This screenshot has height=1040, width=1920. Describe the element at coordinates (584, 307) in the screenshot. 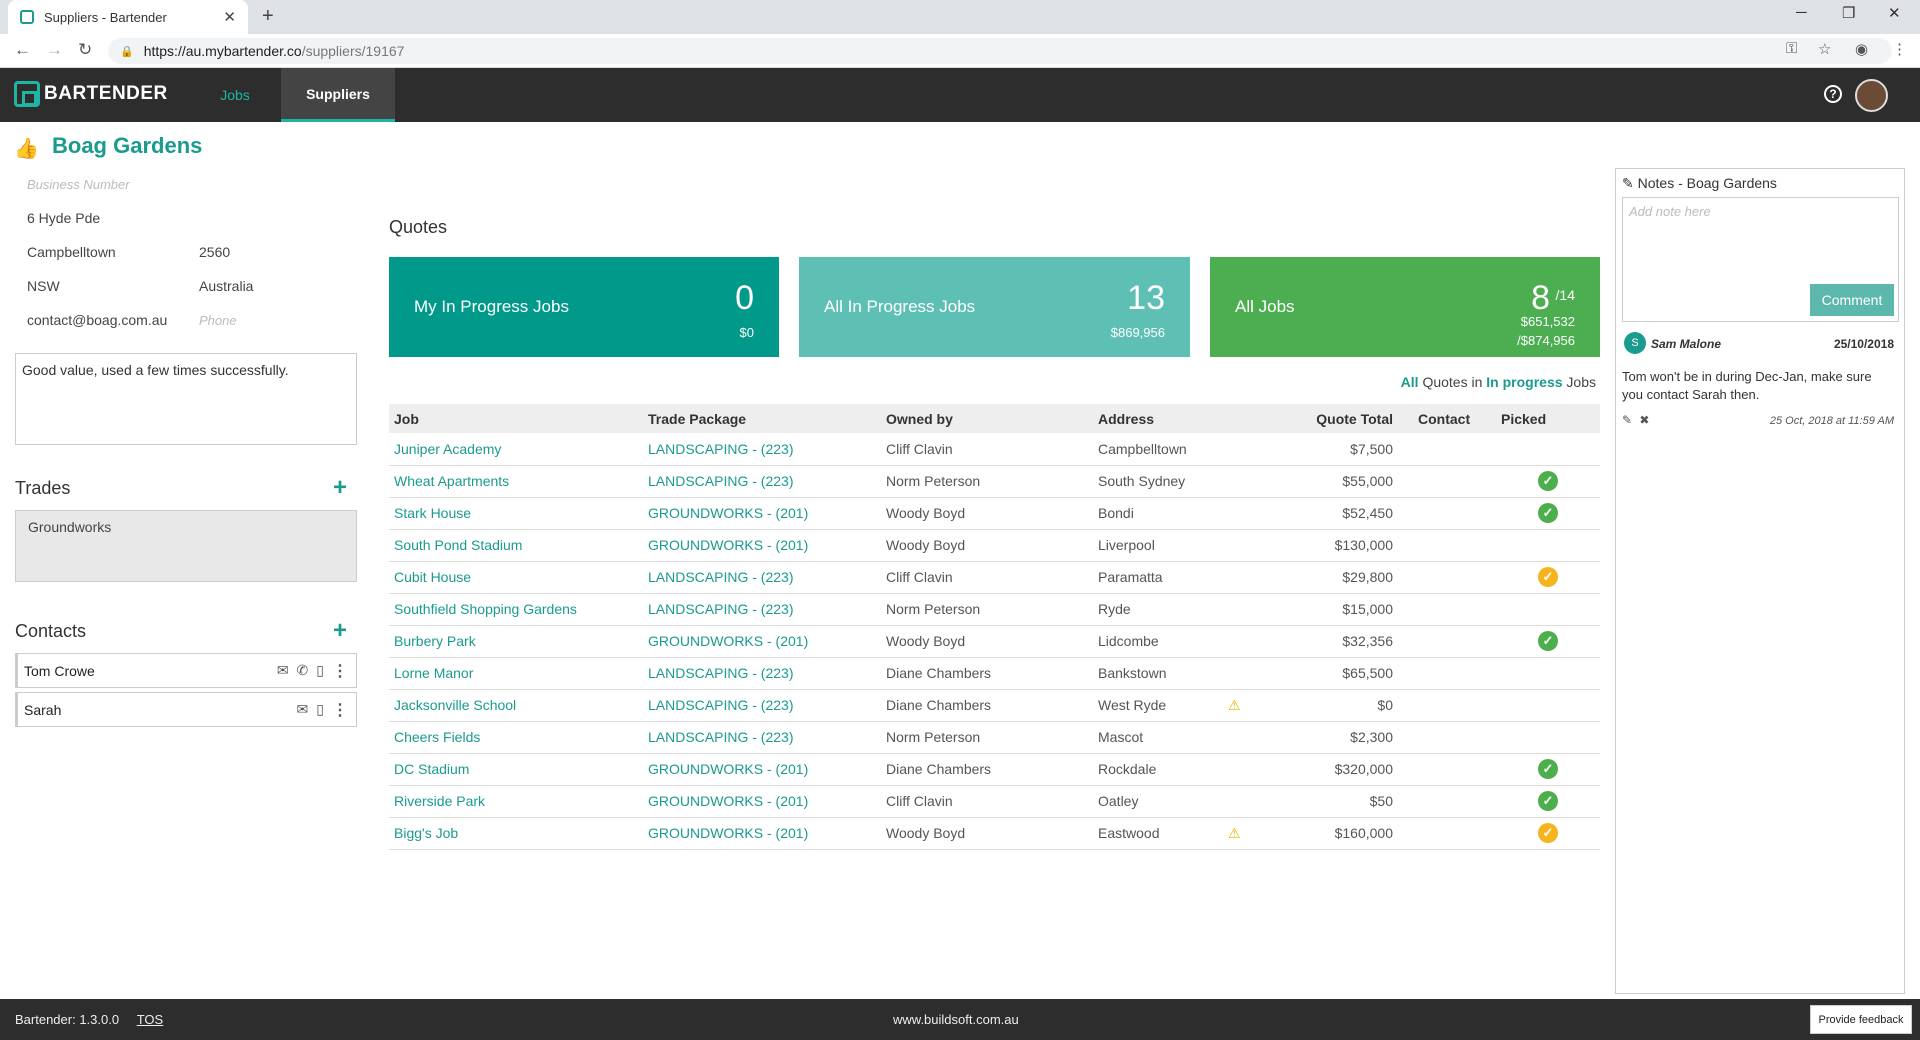

I see `card-my-in-progress: My In Progress Jobs 0 $0` at that location.